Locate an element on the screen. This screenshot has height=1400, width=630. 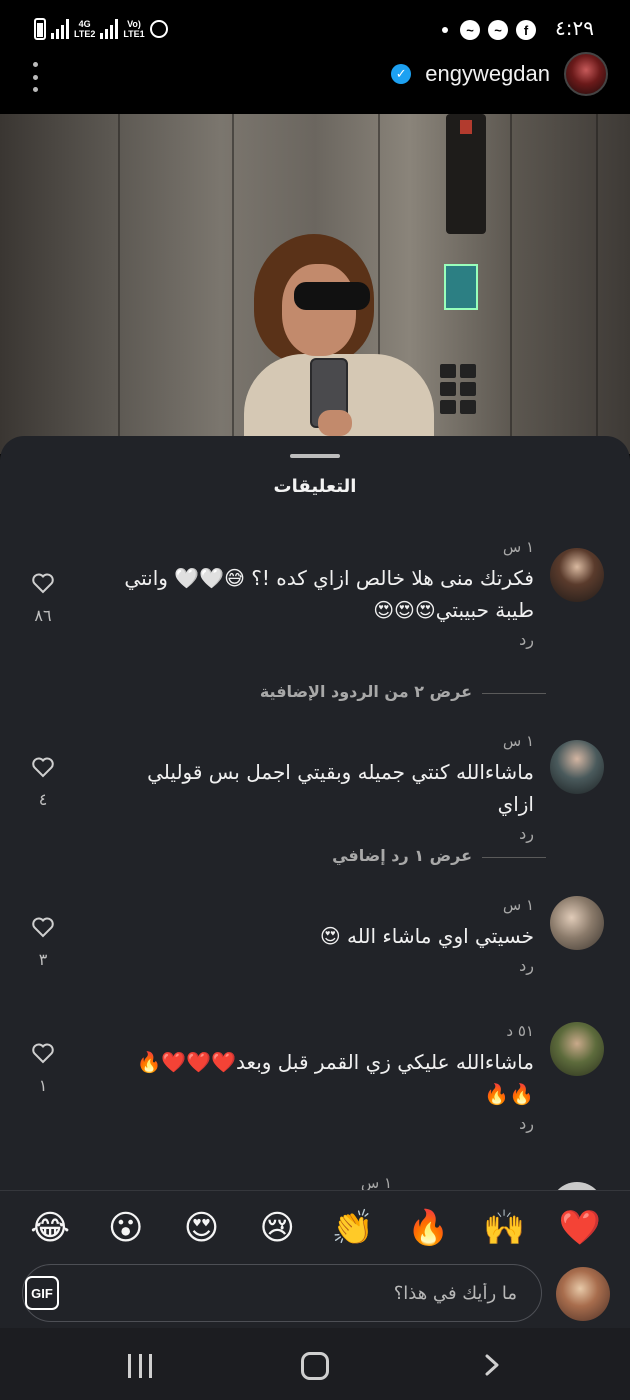
view-more-replies: عرض ٢ من الردود الإضافية is located at coordinates (315, 694).